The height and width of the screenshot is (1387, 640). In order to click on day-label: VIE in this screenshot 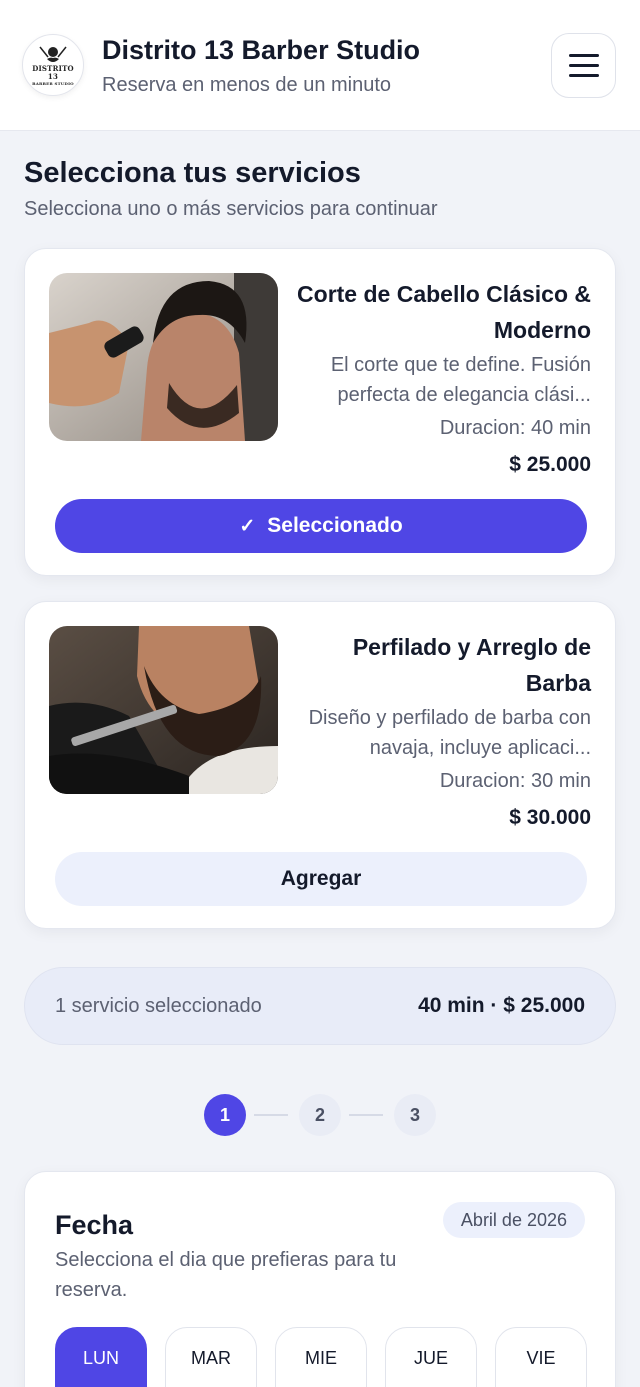, I will do `click(541, 1358)`.